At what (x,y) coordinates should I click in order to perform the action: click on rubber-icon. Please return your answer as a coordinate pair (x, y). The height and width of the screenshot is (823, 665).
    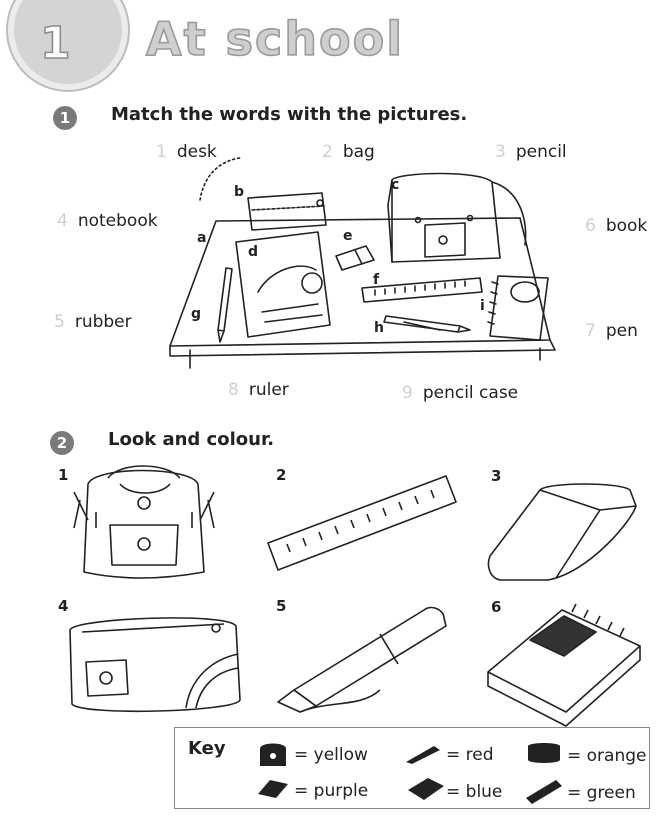
    Looking at the image, I should click on (273, 791).